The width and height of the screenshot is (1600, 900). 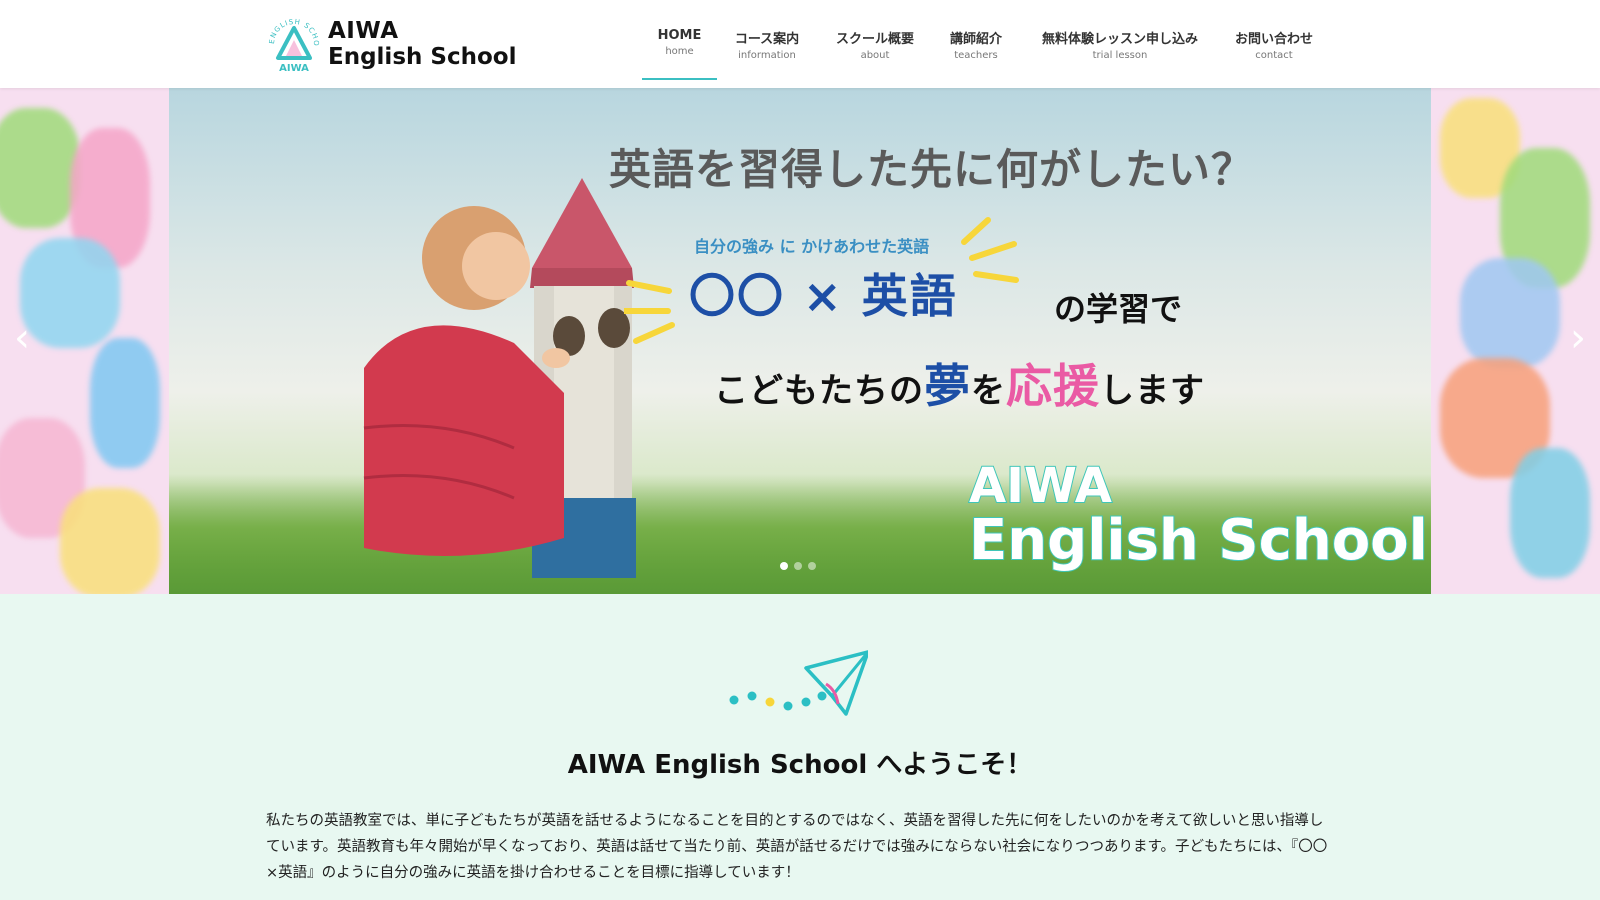 I want to click on nav-item-contact: お問い合わせ contact, so click(x=1274, y=47).